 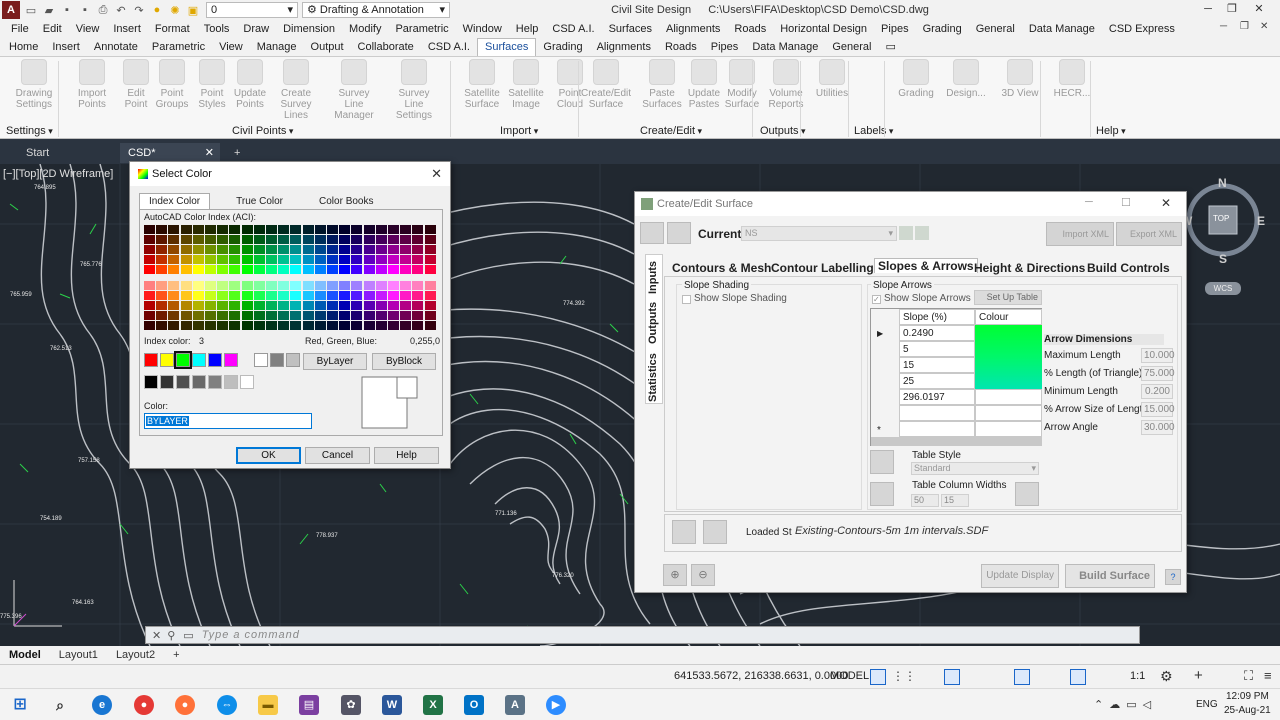 I want to click on load-surface-icon, so click(x=684, y=532).